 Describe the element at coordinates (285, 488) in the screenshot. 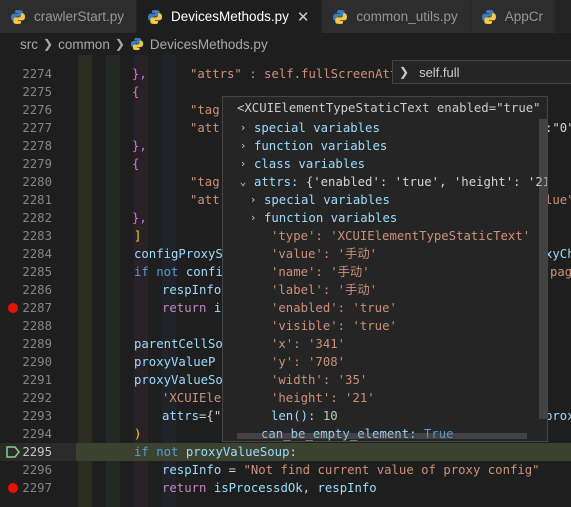

I see `code-line: 2297 return isProcessdOk, respInfo` at that location.